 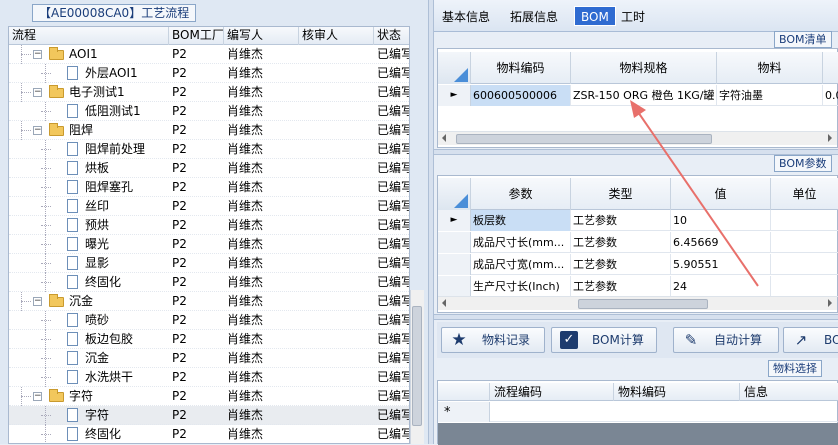 I want to click on tree-step-row: 烘板 P2 肖维杰 已编写, so click(x=209, y=168).